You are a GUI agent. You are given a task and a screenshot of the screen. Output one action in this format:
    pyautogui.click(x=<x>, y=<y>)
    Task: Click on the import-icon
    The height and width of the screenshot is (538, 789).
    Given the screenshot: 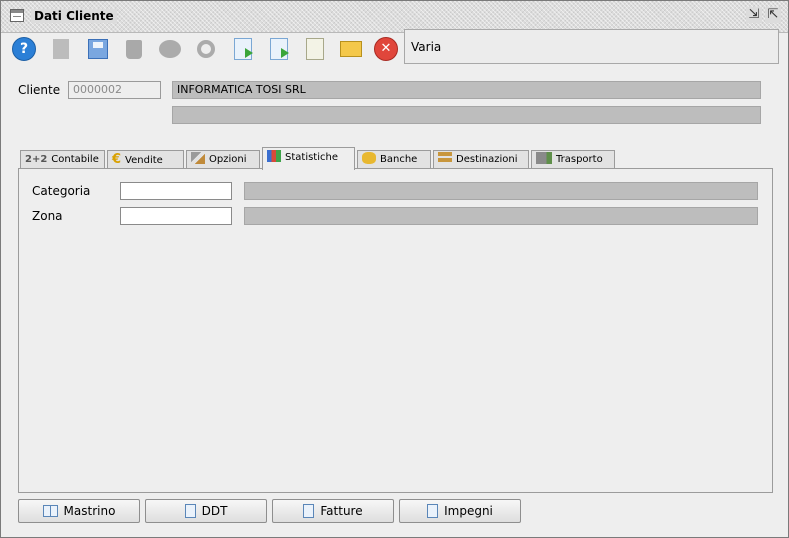 What is the action you would take?
    pyautogui.click(x=243, y=49)
    